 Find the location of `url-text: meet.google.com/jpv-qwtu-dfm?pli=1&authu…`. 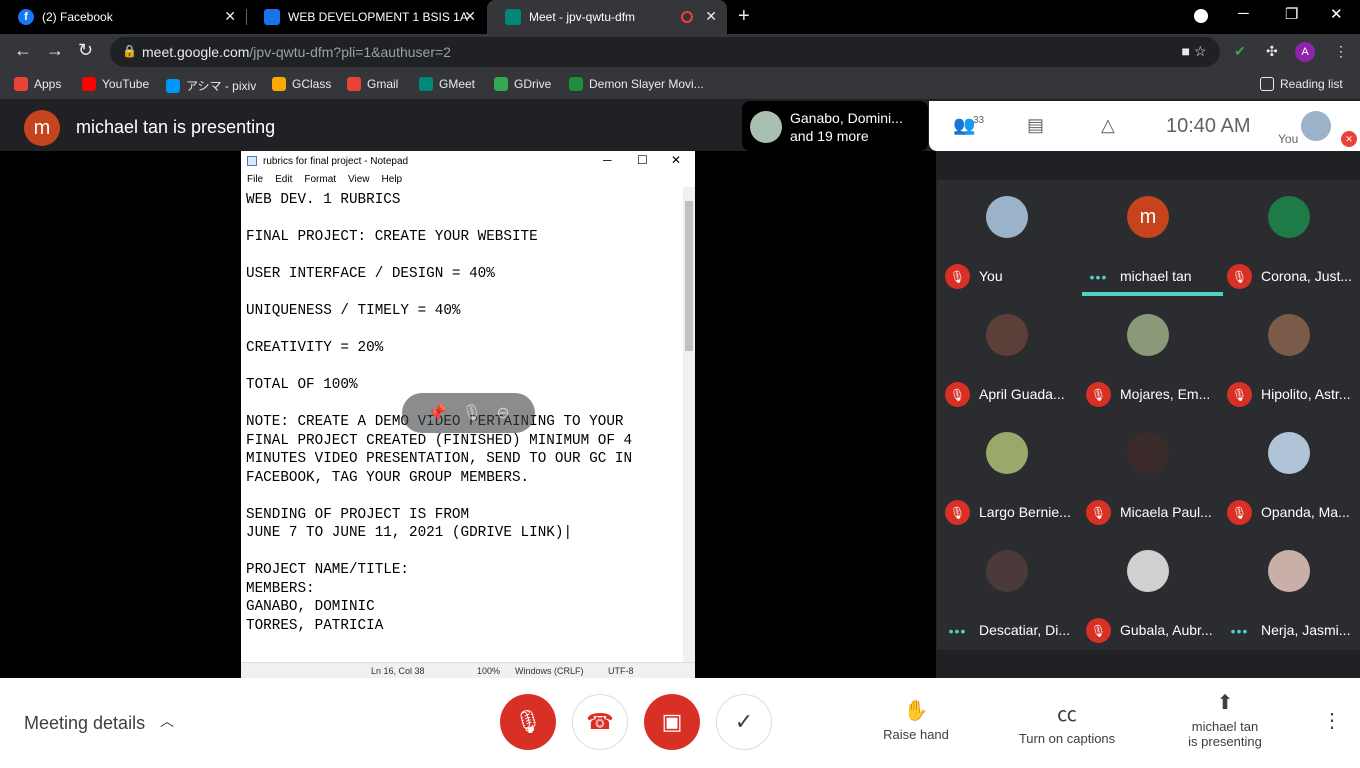

url-text: meet.google.com/jpv-qwtu-dfm?pli=1&authu… is located at coordinates (296, 52).